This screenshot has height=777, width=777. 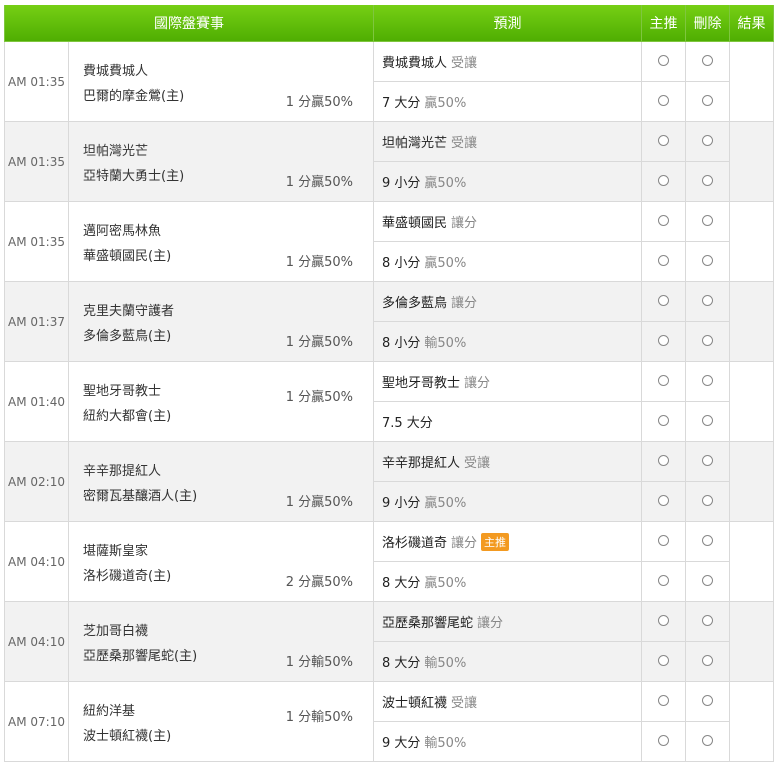 What do you see at coordinates (116, 71) in the screenshot?
I see `away-team: 費城費城人` at bounding box center [116, 71].